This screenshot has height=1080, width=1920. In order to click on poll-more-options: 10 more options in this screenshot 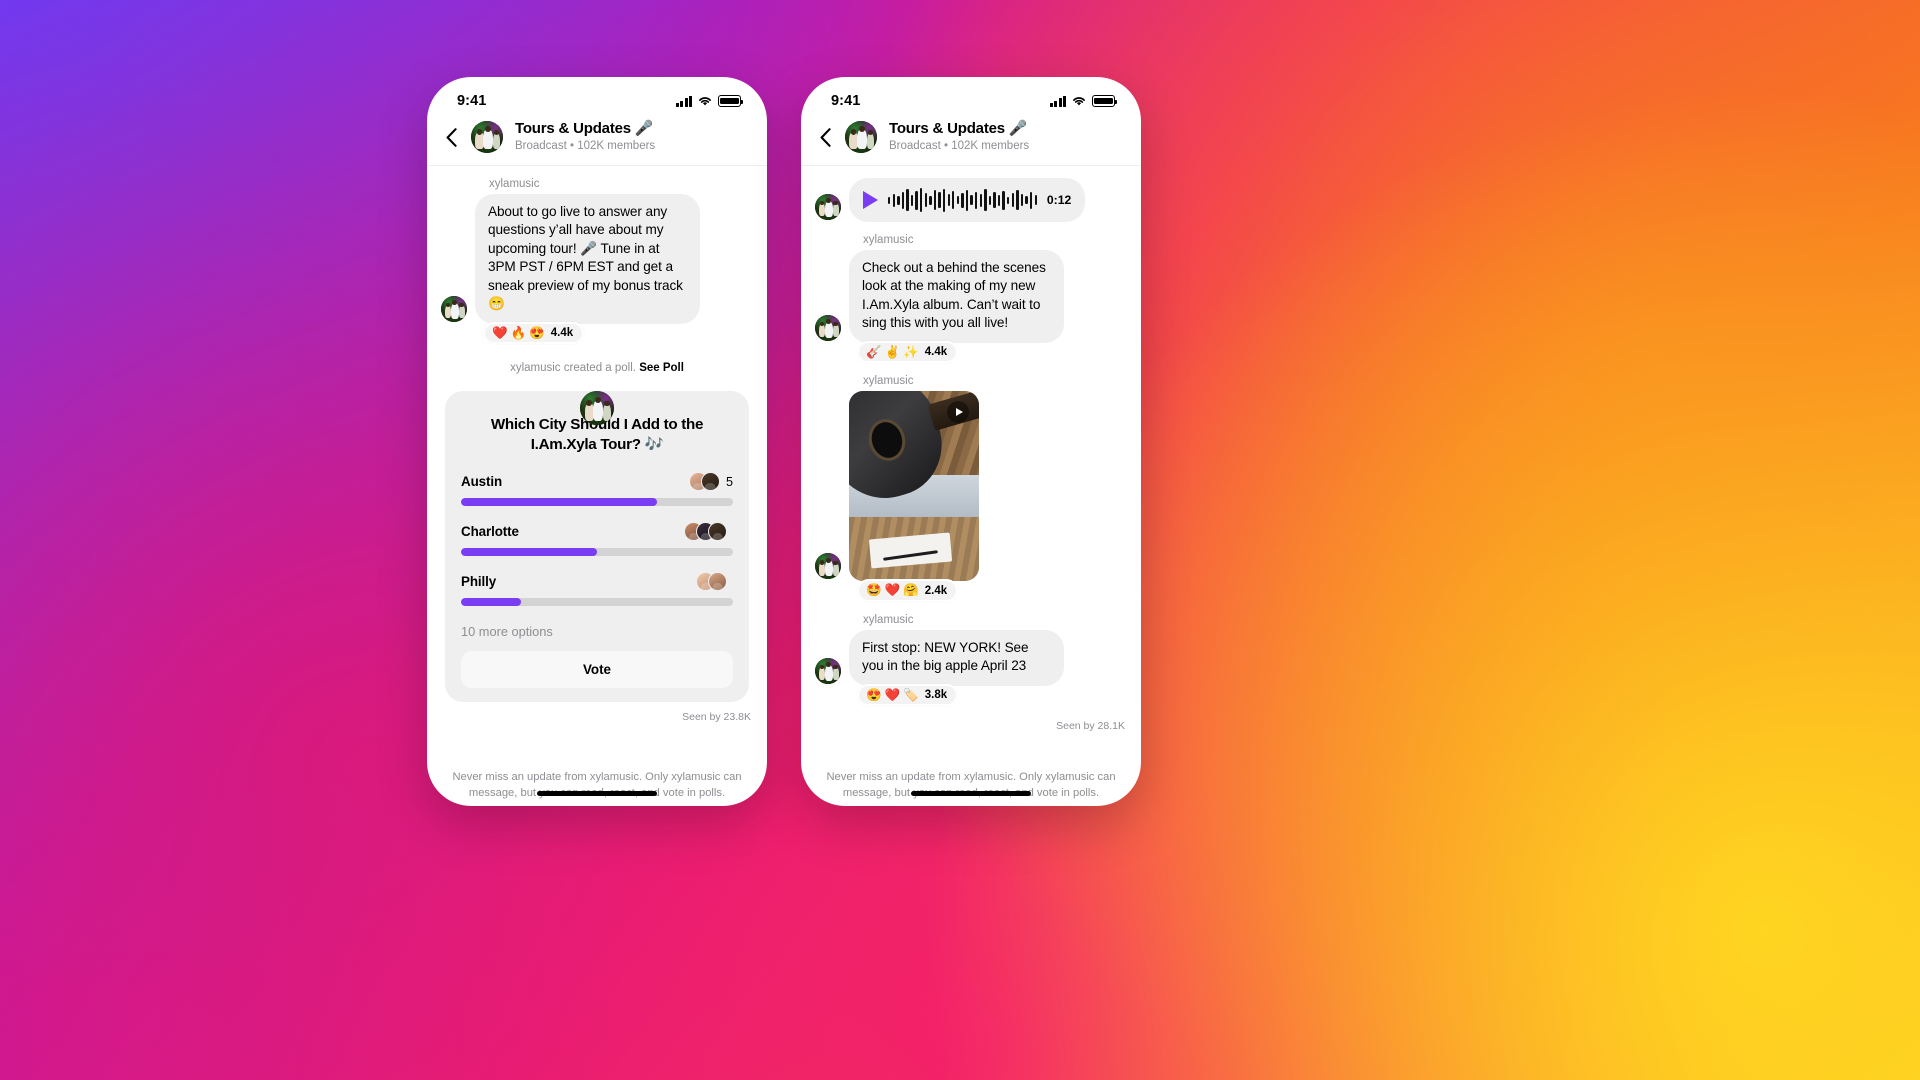, I will do `click(597, 636)`.